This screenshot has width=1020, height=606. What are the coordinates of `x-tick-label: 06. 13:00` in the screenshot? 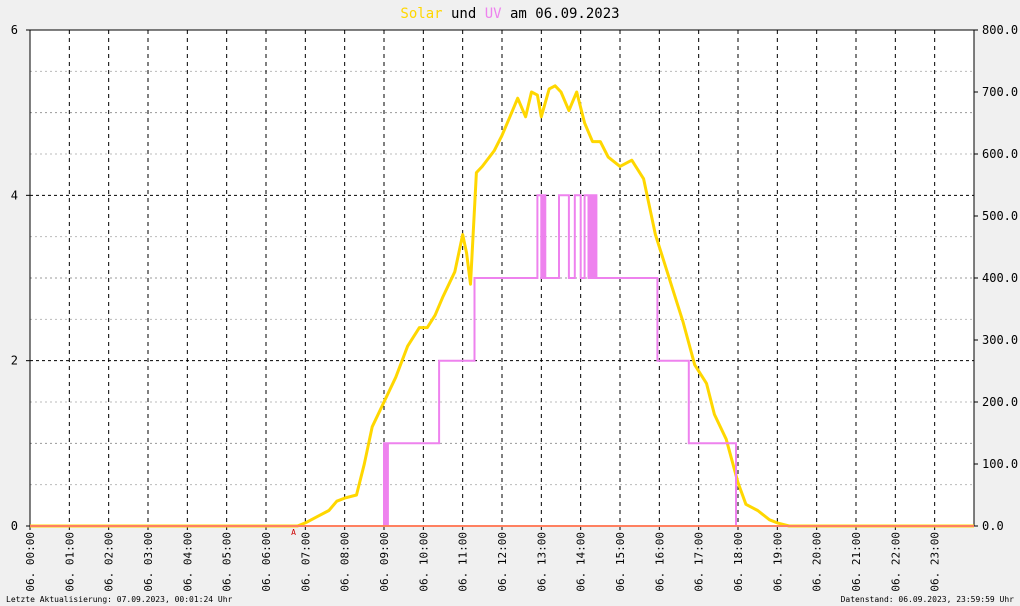 It's located at (541, 562).